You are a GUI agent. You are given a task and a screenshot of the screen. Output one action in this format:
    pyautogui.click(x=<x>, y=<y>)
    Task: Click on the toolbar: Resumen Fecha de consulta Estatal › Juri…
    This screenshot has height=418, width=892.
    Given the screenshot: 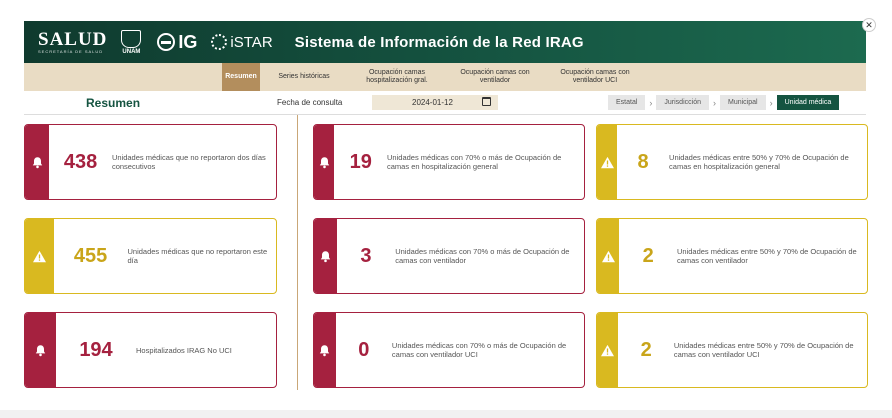 What is the action you would take?
    pyautogui.click(x=445, y=103)
    